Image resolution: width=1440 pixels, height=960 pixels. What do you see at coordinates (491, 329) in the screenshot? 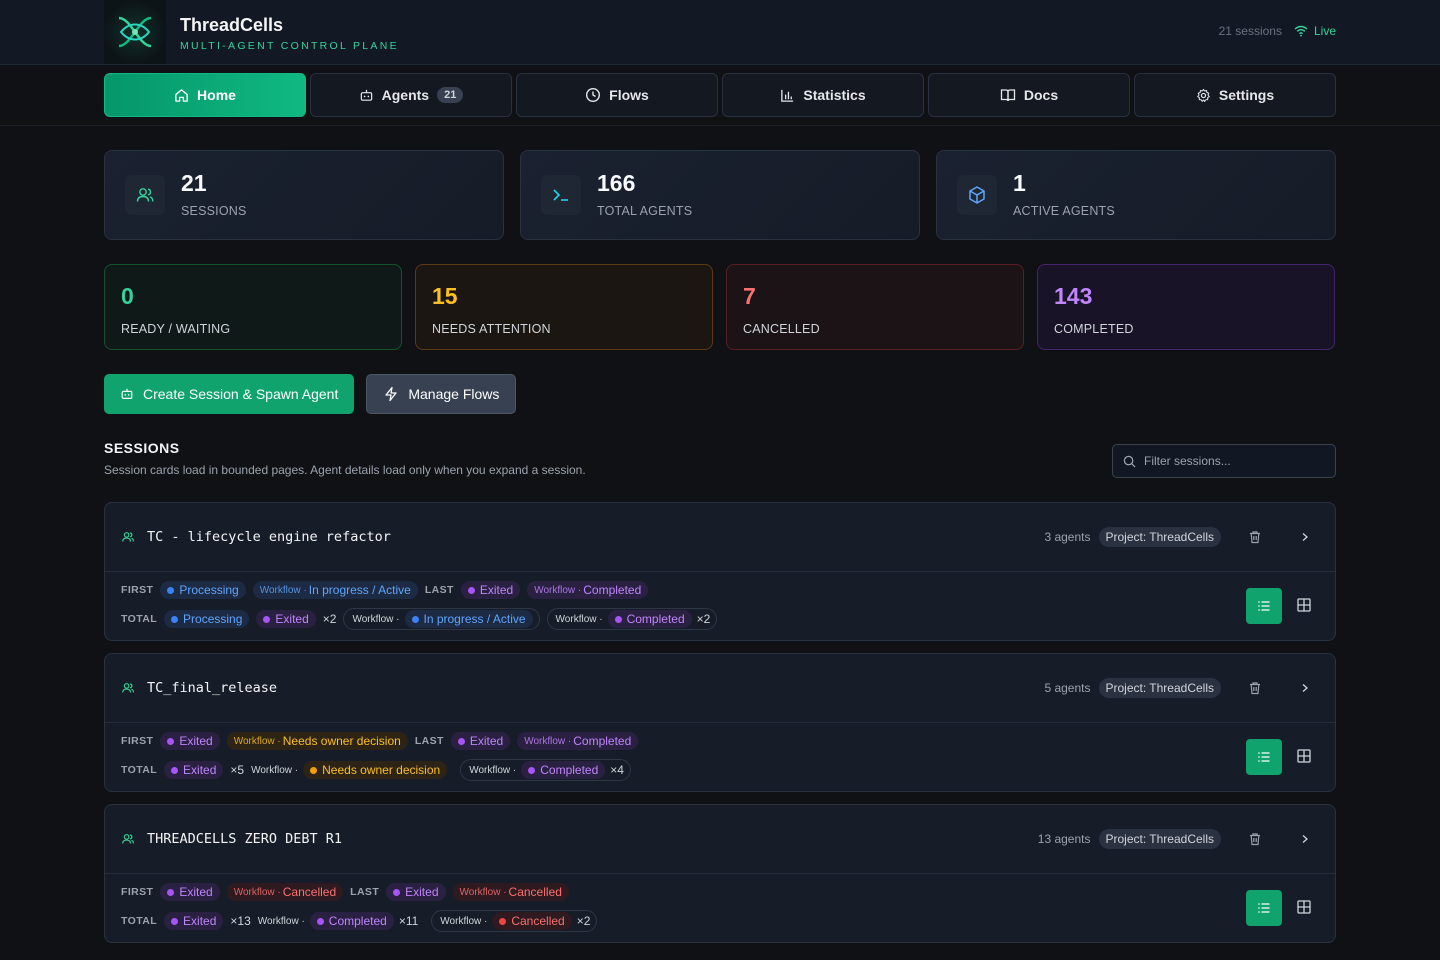
I see `attention-stat-label: NEEDS ATTENTION` at bounding box center [491, 329].